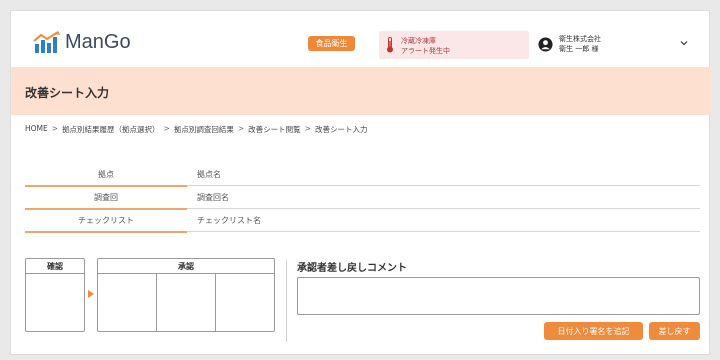 Image resolution: width=720 pixels, height=360 pixels. What do you see at coordinates (67, 93) in the screenshot?
I see `page-title: 改善シート入力` at bounding box center [67, 93].